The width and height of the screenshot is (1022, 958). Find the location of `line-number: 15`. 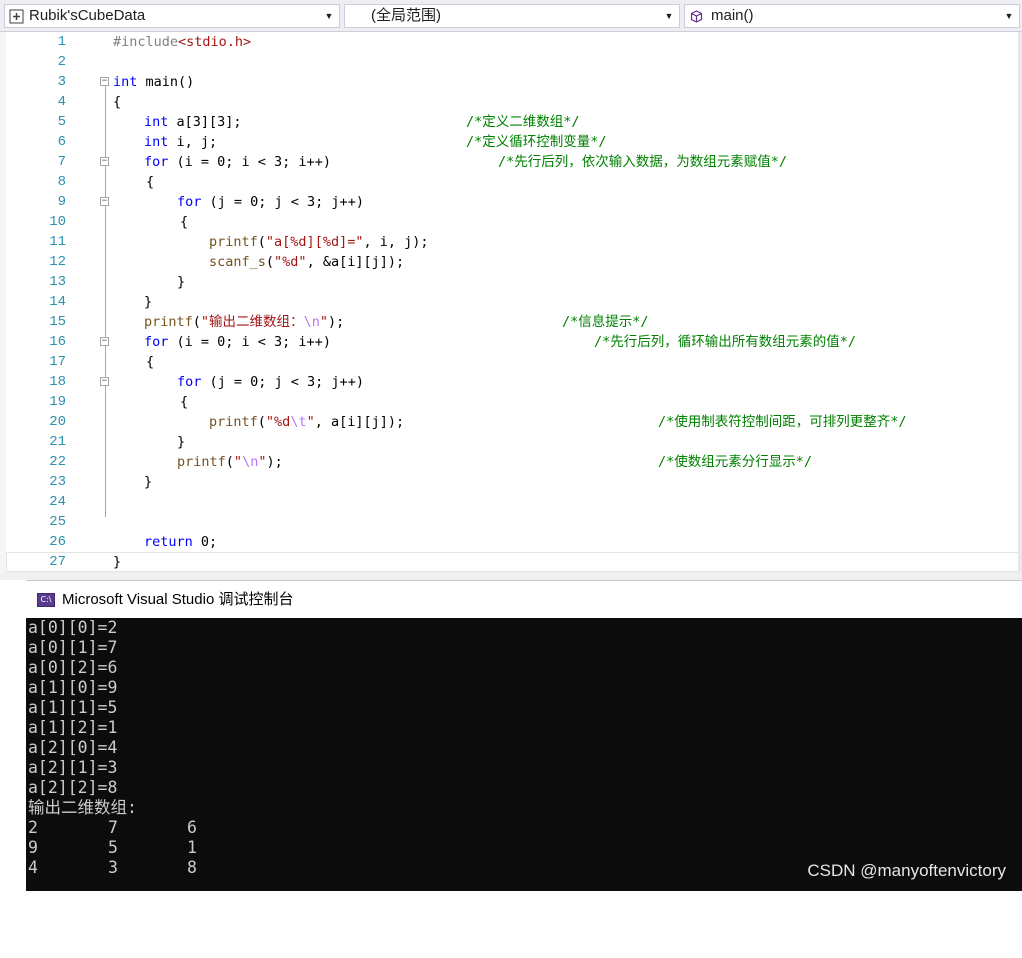

line-number: 15 is located at coordinates (57, 322).